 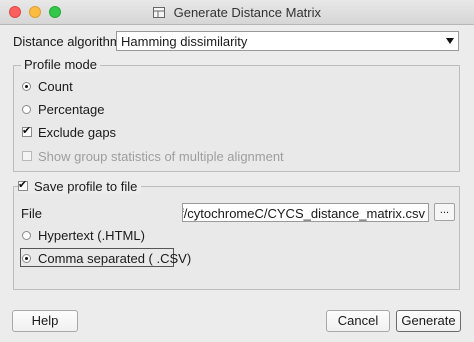 I want to click on group-stats-checkbox, so click(x=27, y=156).